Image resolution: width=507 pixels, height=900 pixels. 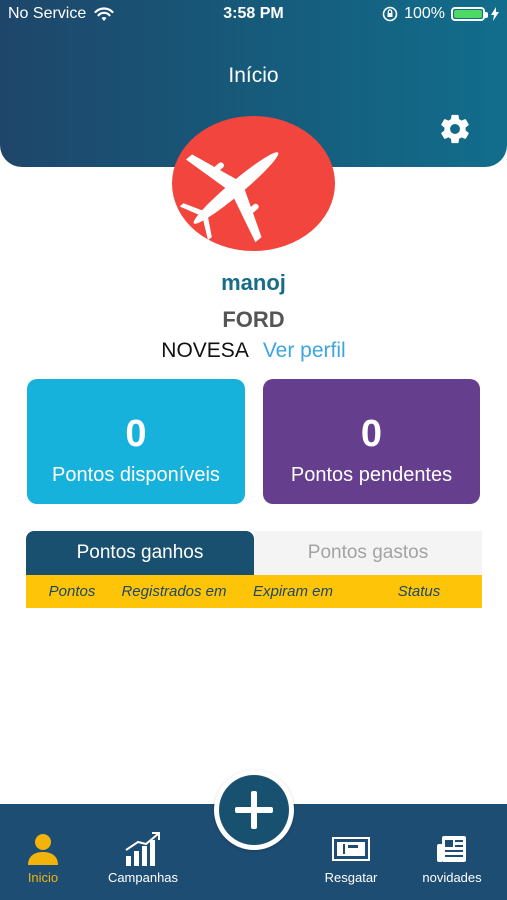 I want to click on dealer-name: NOVESA, so click(x=205, y=350).